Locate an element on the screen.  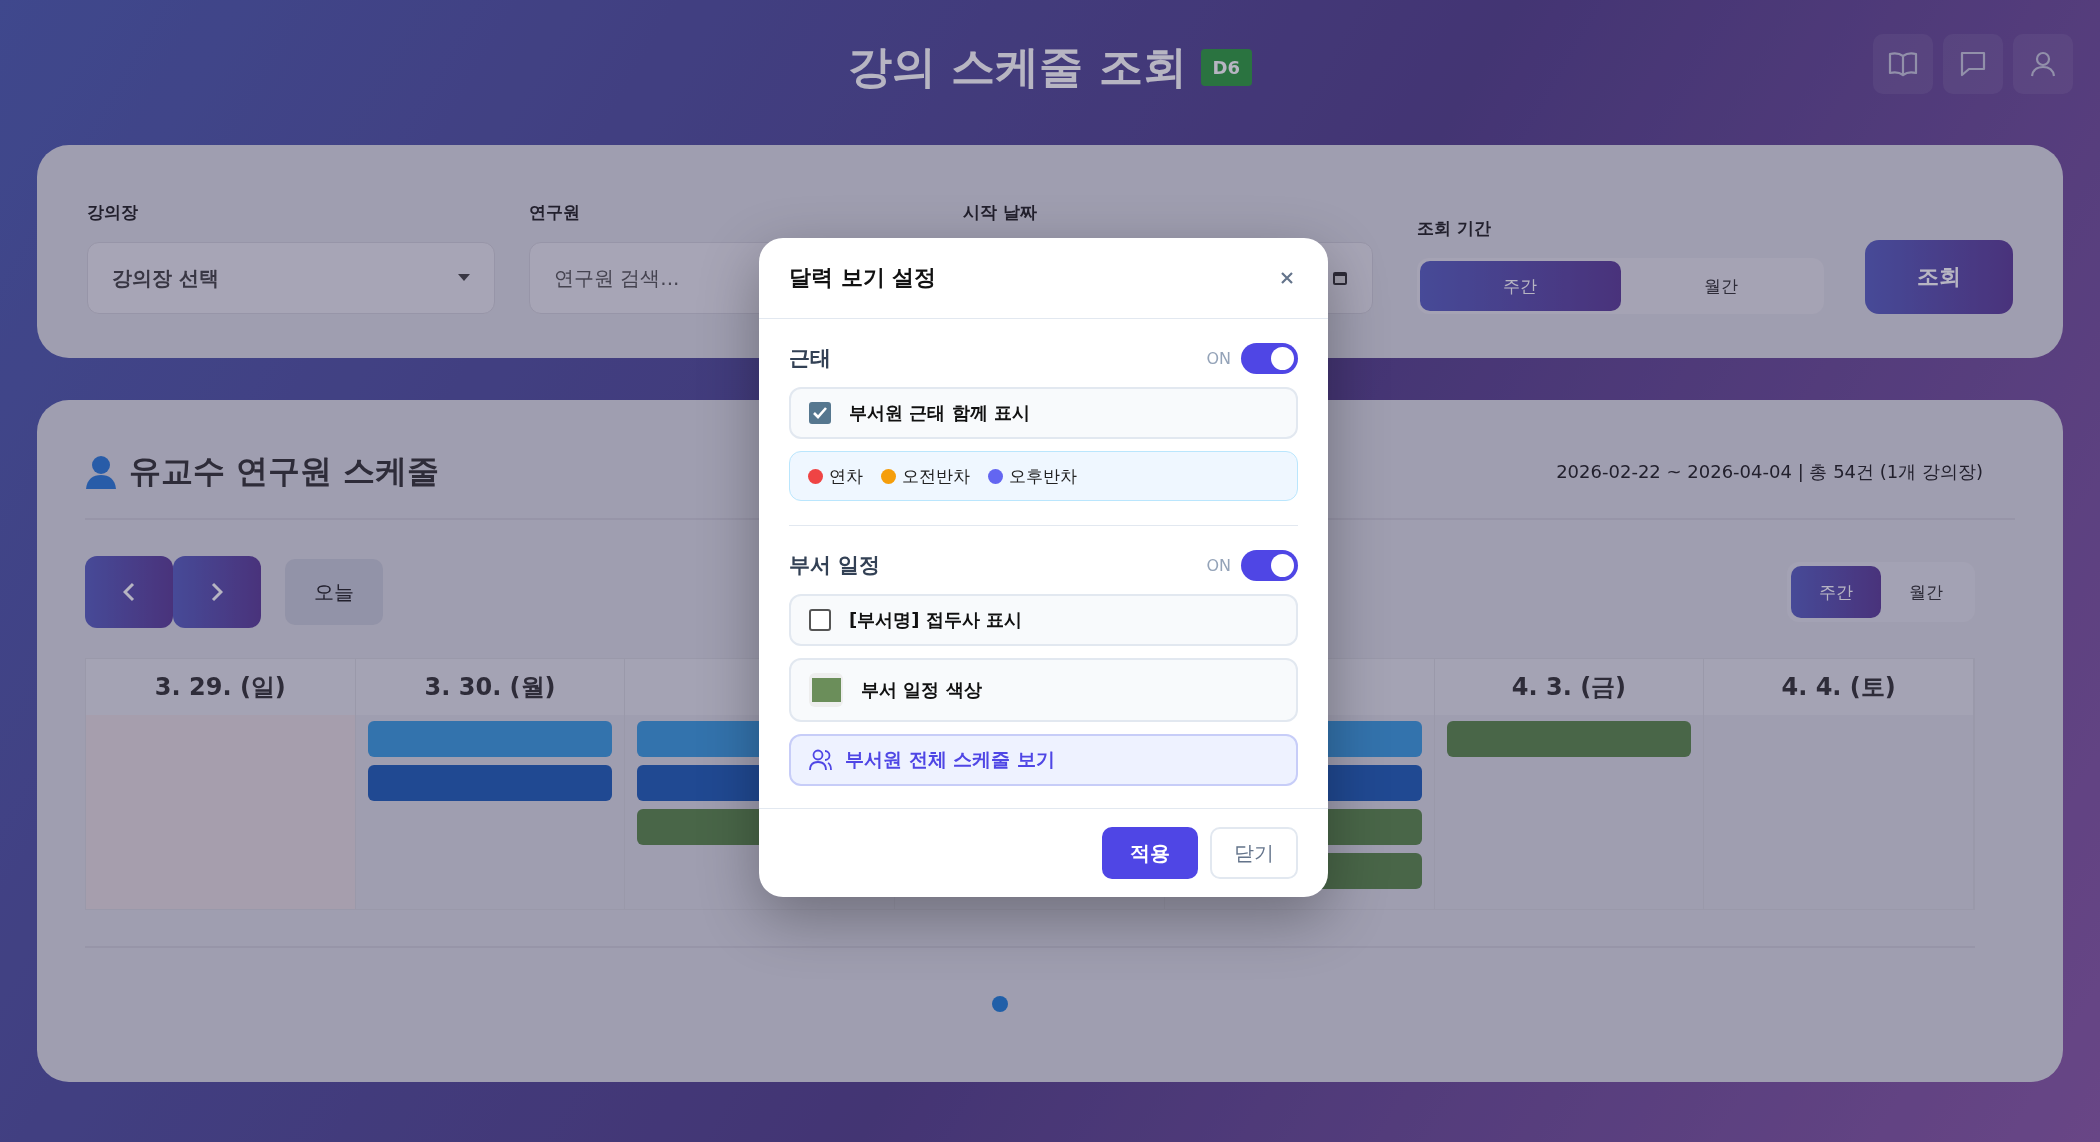
field-label: 시작 날짜 is located at coordinates (1000, 212).